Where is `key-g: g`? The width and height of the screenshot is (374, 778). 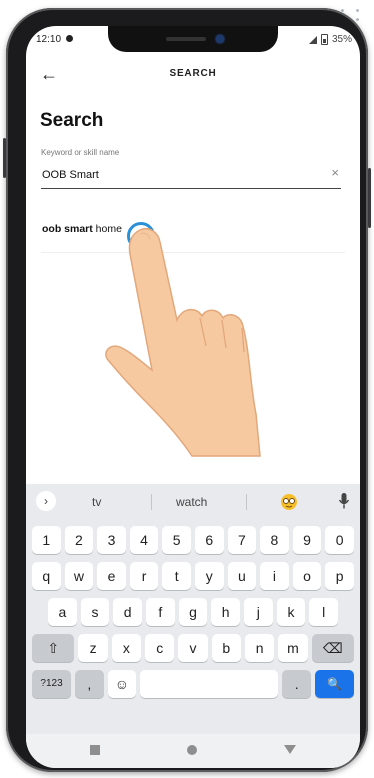
key-g: g is located at coordinates (193, 612).